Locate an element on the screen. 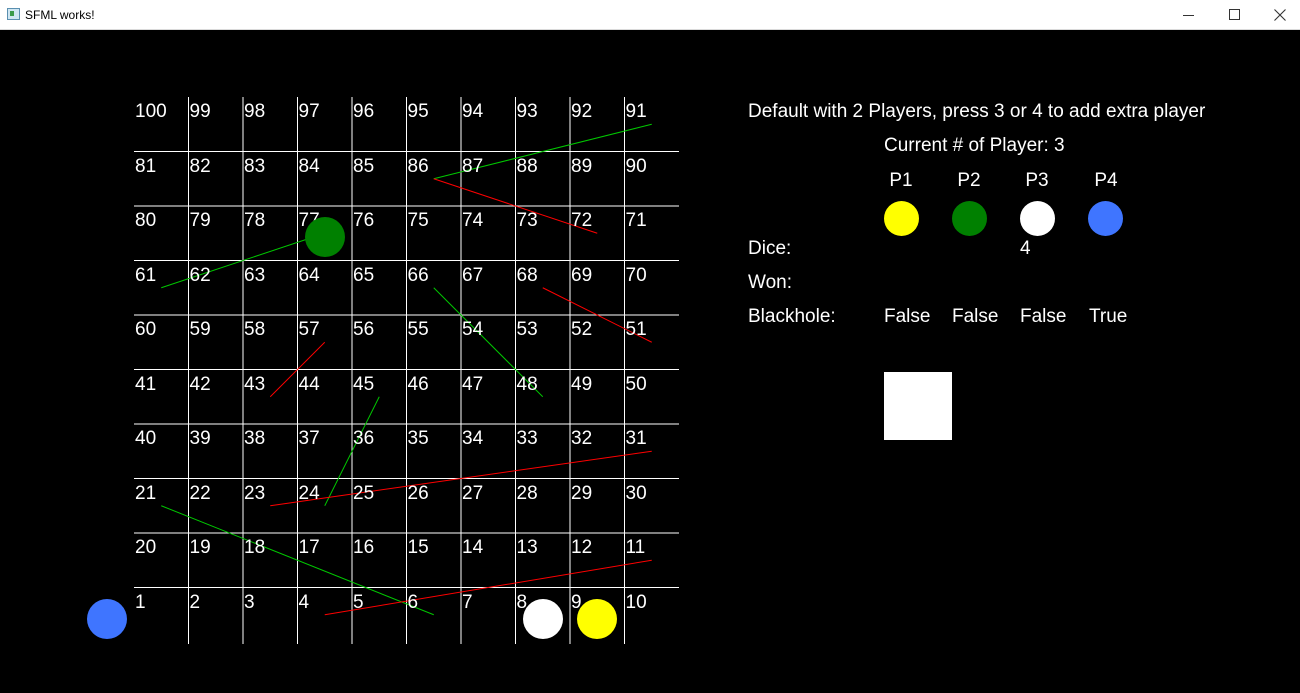 The height and width of the screenshot is (693, 1300). board-cell-number: 60 is located at coordinates (146, 329).